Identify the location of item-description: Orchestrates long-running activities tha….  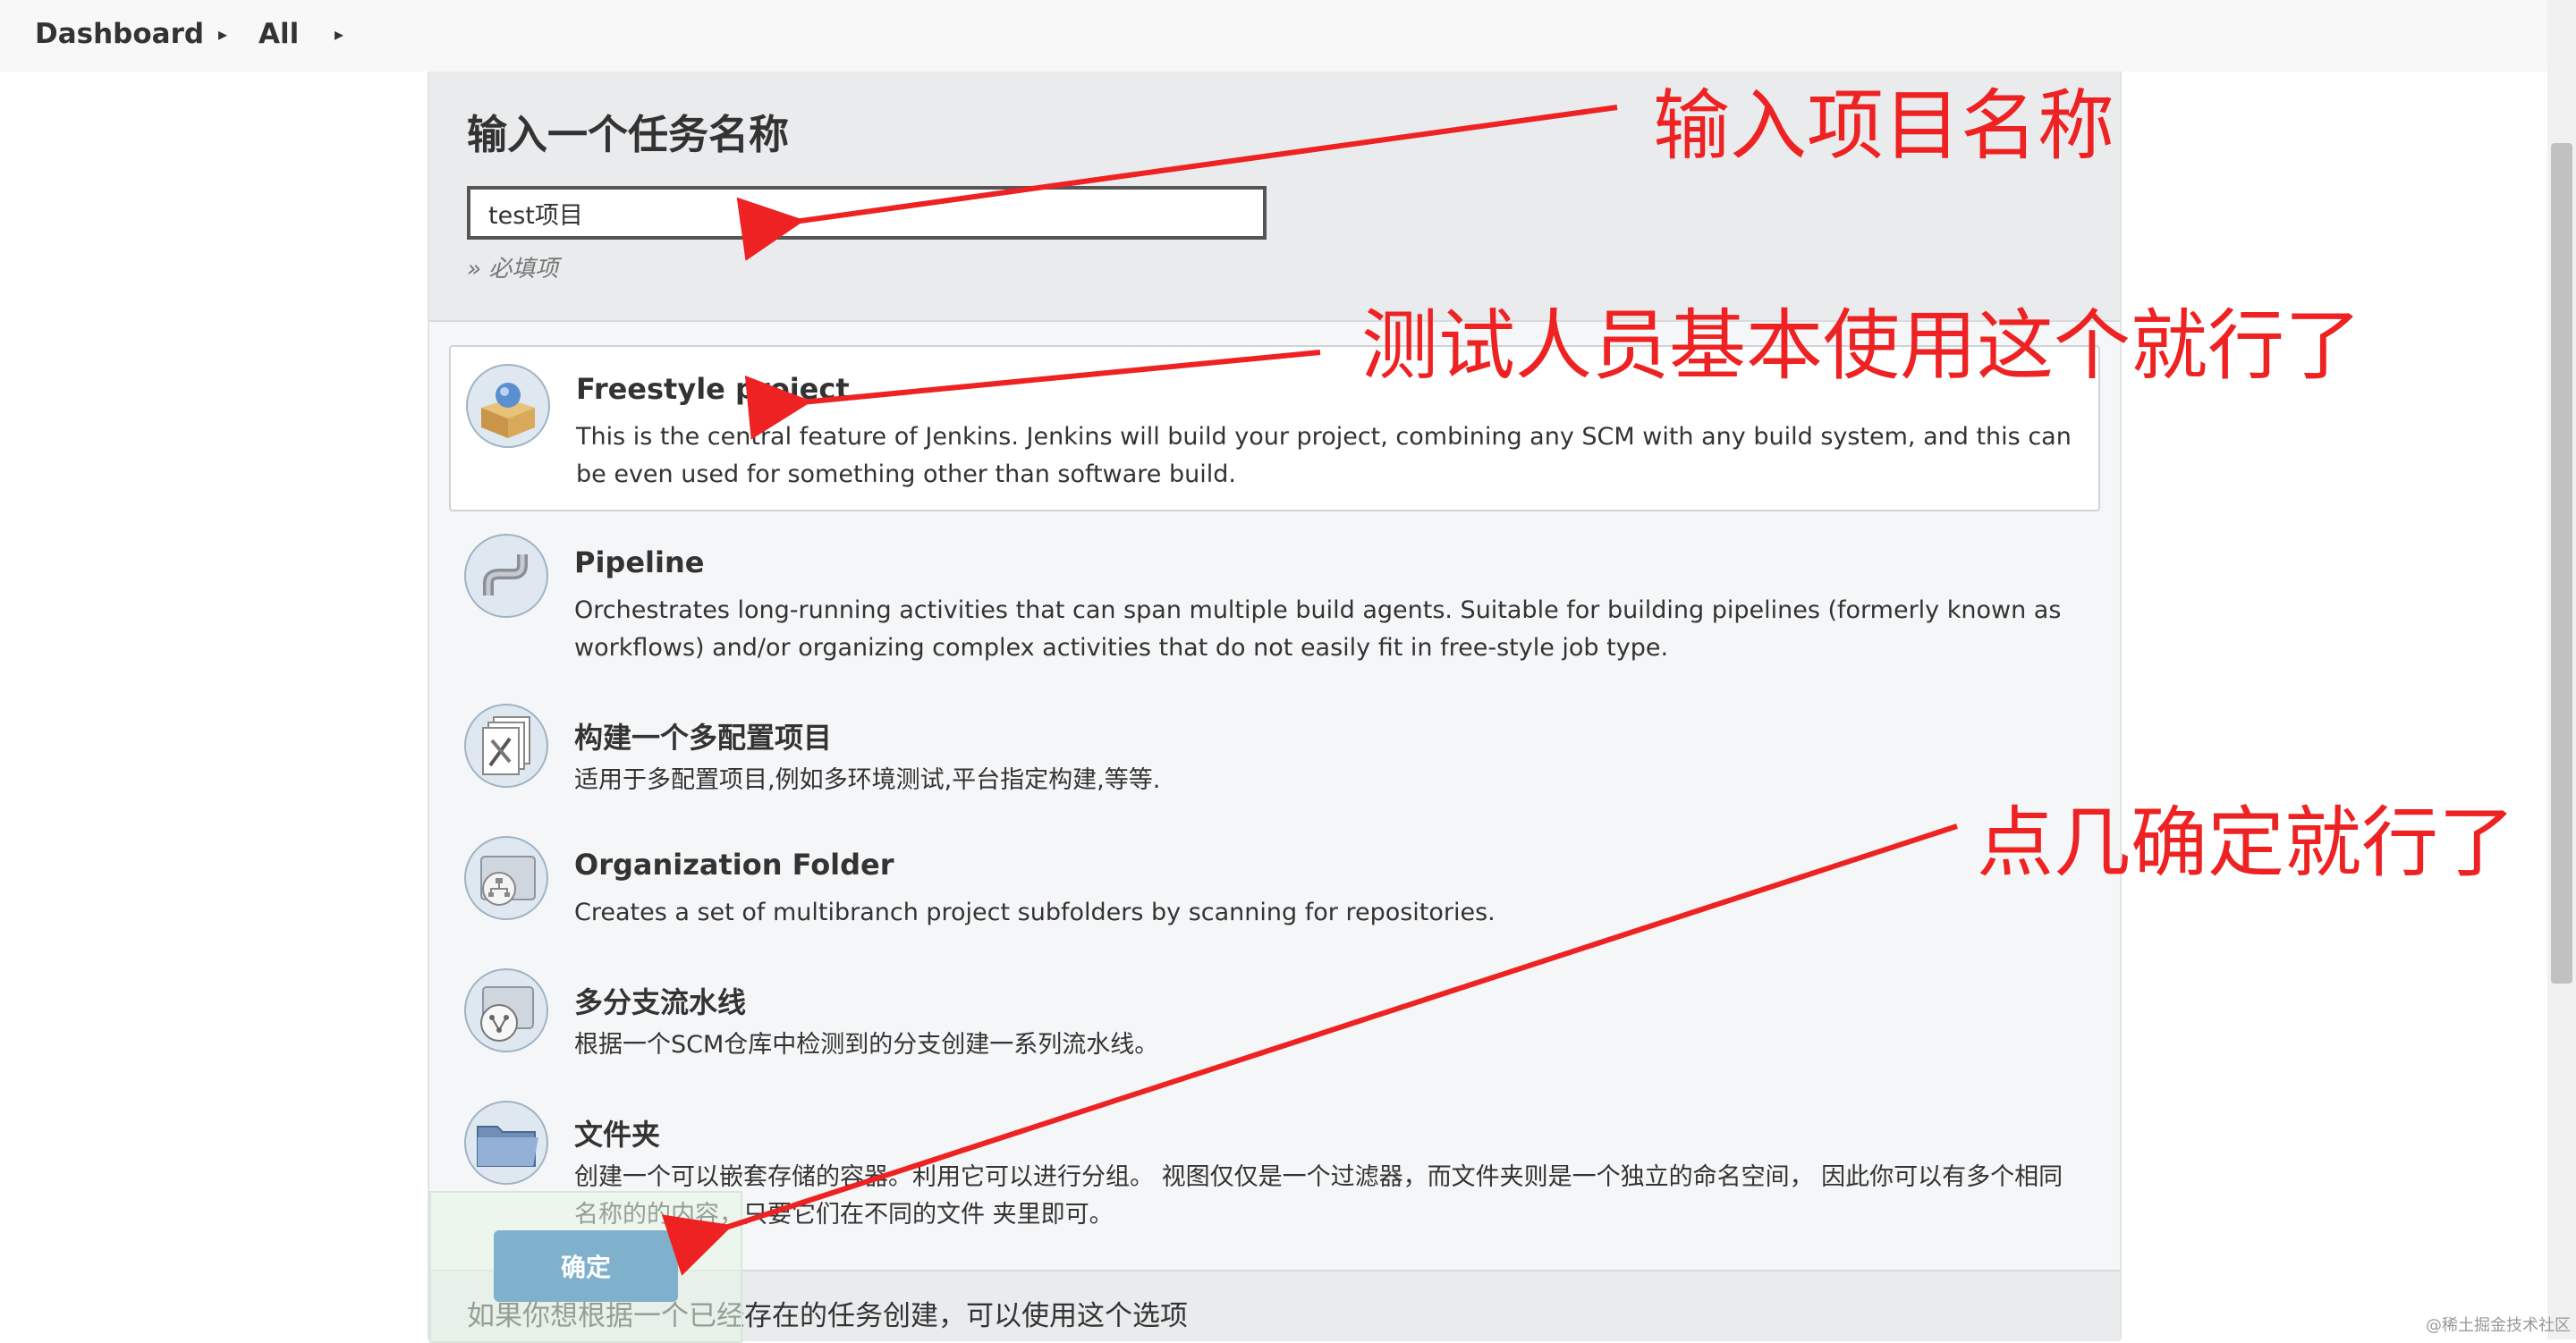
(1318, 629).